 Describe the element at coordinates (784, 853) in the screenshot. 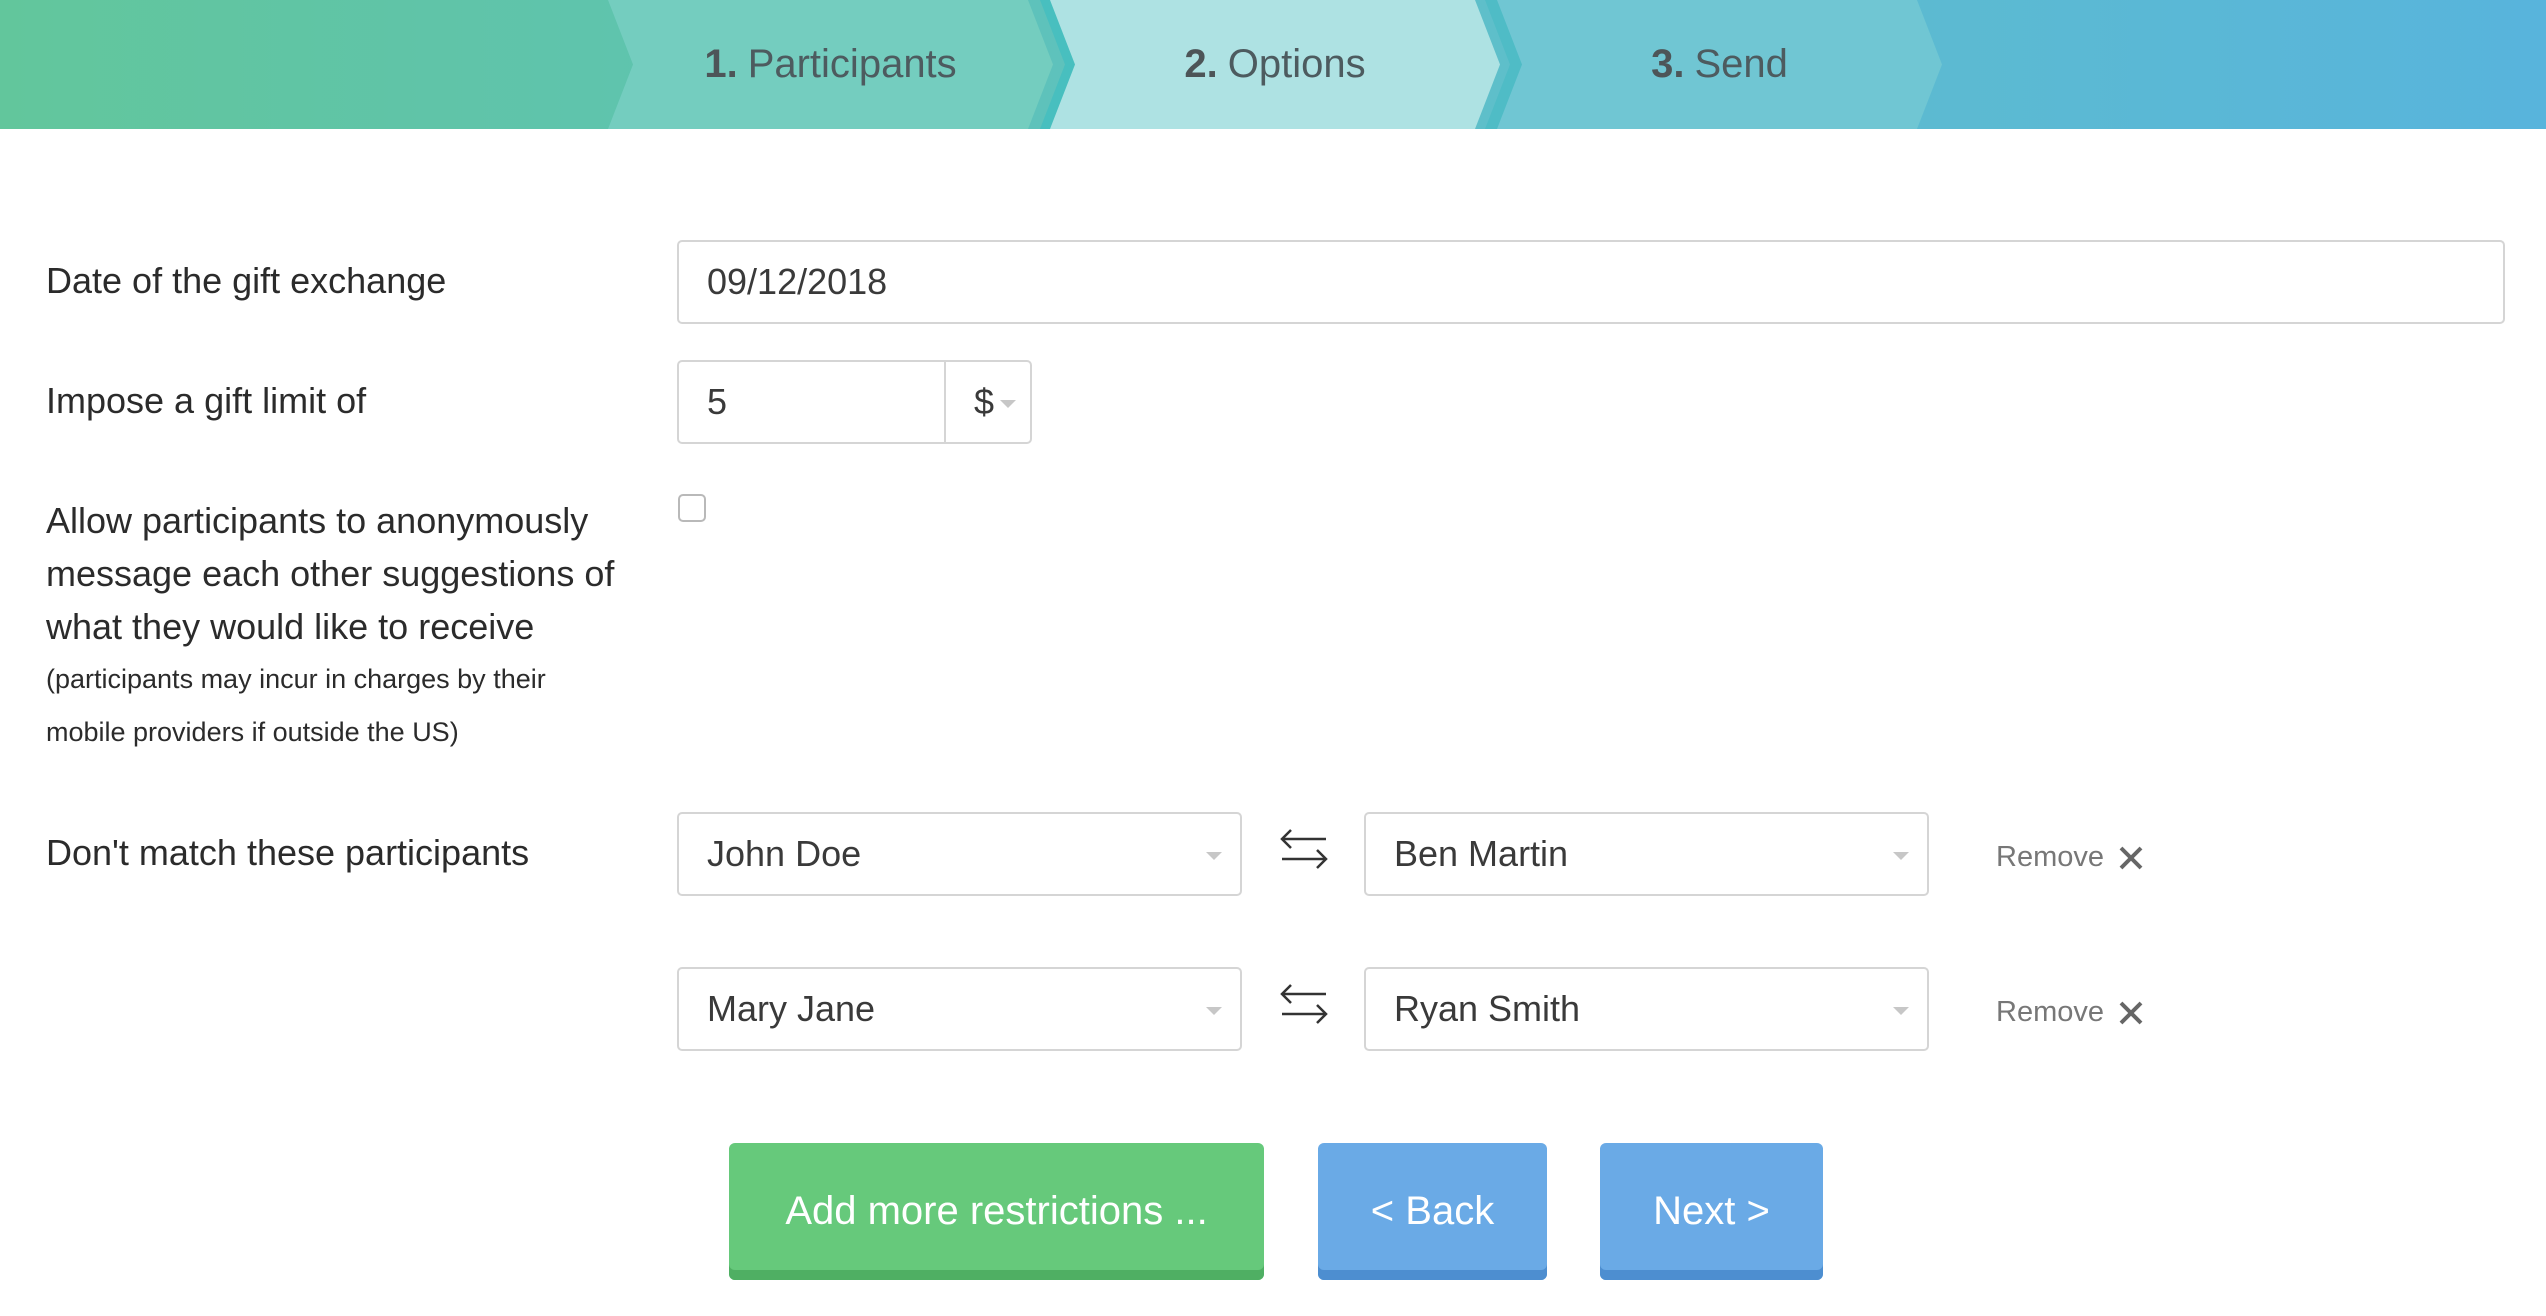

I see `restriction-left-value: John Doe` at that location.